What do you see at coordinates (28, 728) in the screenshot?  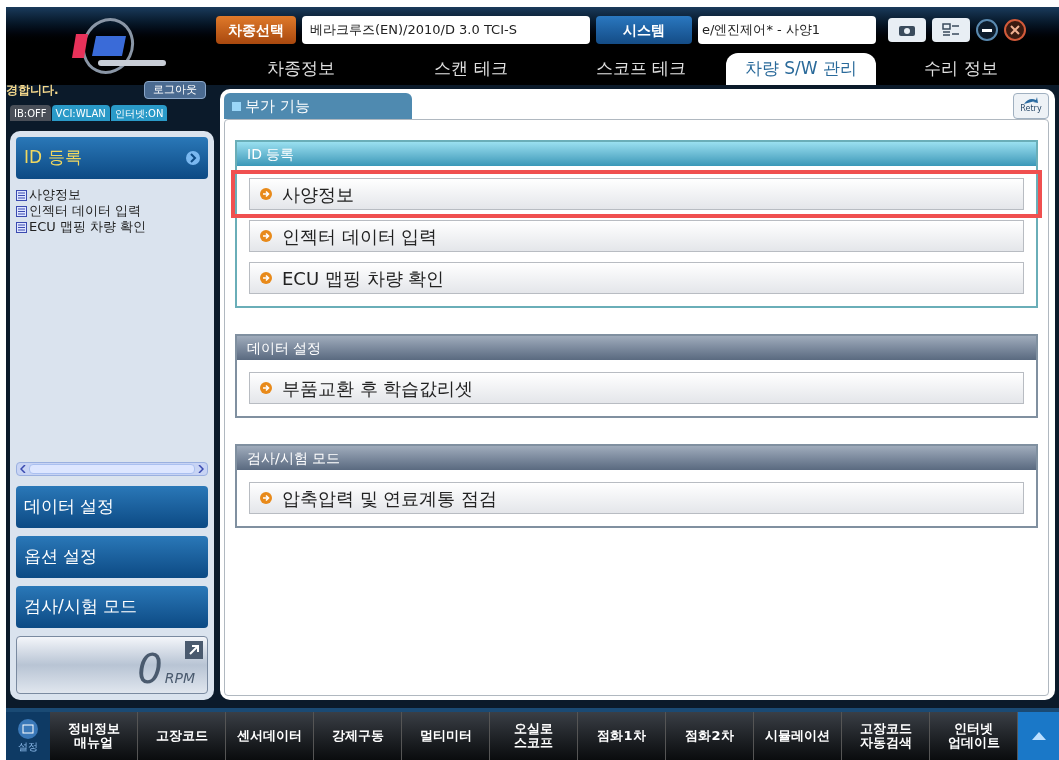 I see `settings-icon` at bounding box center [28, 728].